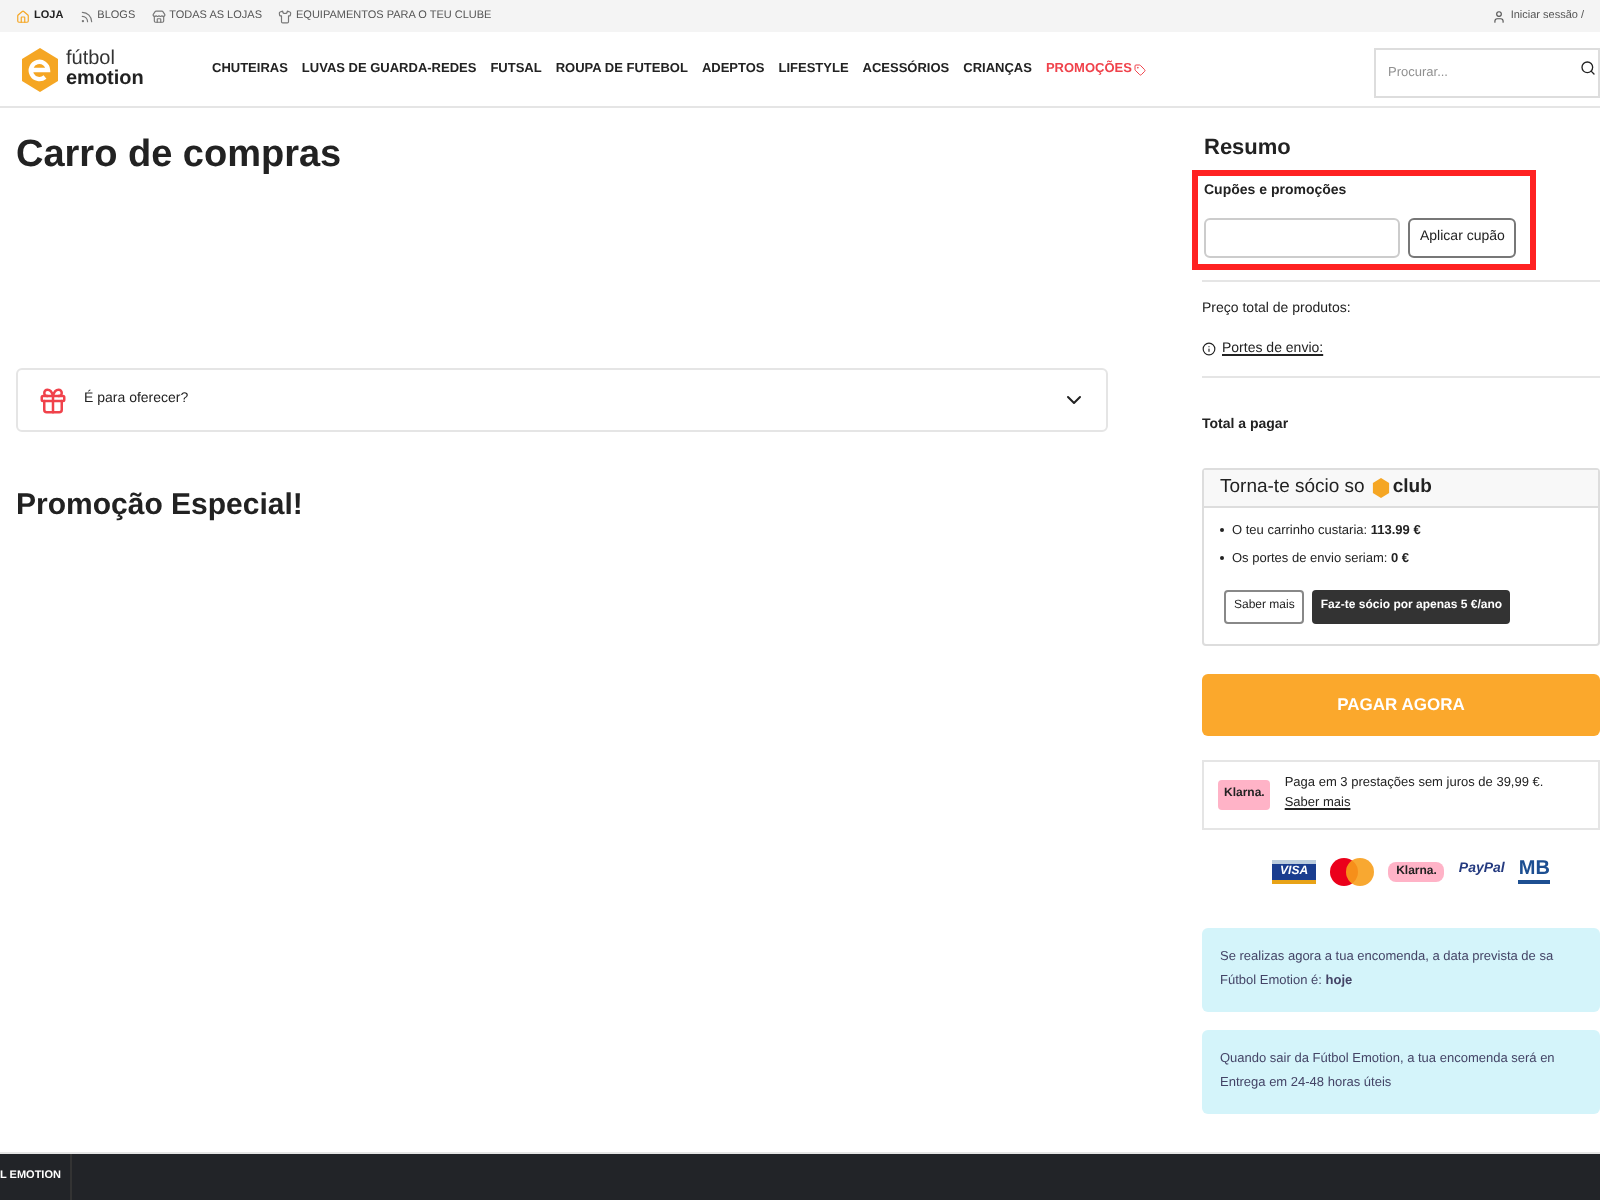  I want to click on logo-text: fútbol, so click(91, 59).